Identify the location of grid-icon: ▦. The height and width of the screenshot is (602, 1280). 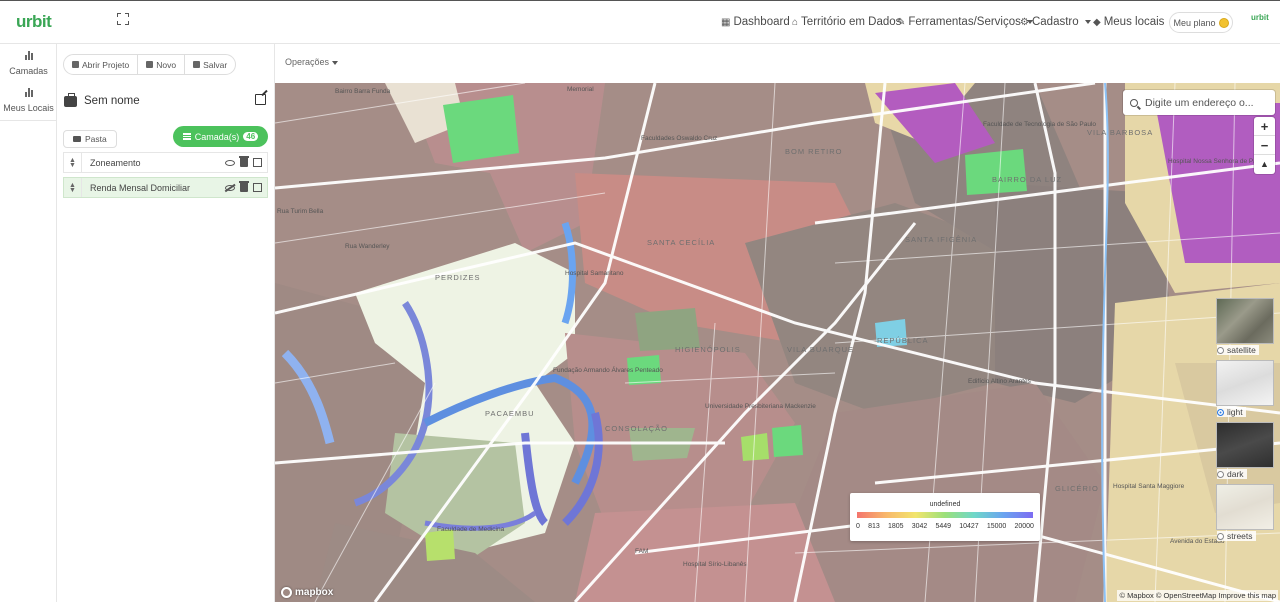
(726, 22).